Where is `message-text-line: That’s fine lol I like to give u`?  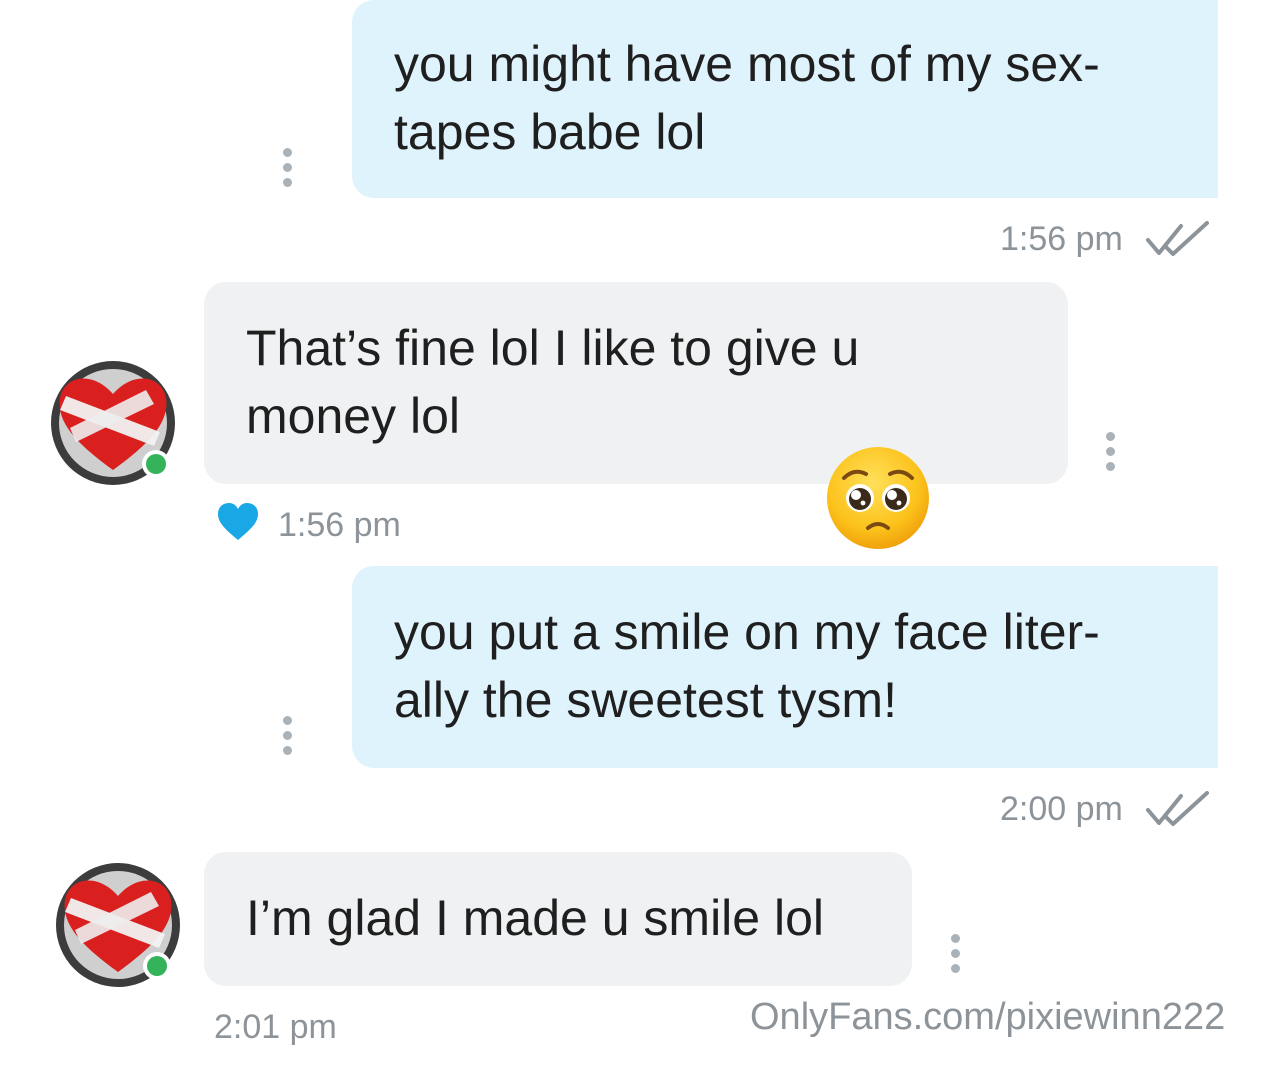 message-text-line: That’s fine lol I like to give u is located at coordinates (553, 348).